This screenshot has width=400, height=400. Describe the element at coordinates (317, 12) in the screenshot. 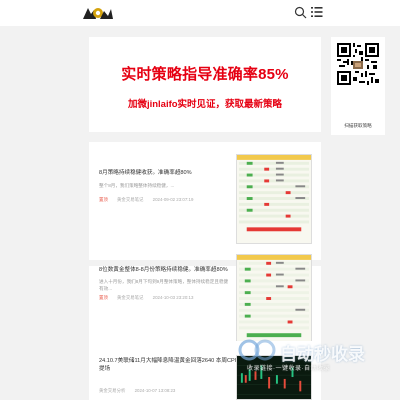

I see `menu-icon` at that location.